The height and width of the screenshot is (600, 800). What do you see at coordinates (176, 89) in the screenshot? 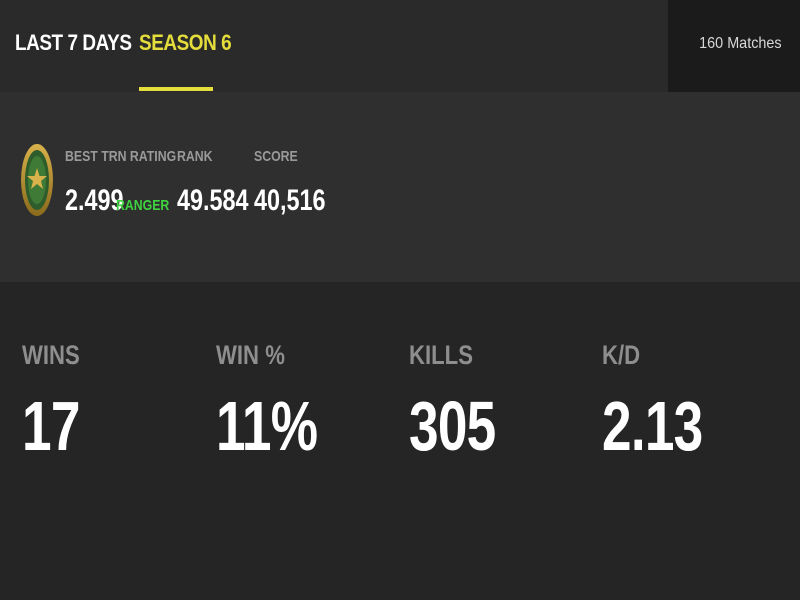
I see `active-tab-indicator` at bounding box center [176, 89].